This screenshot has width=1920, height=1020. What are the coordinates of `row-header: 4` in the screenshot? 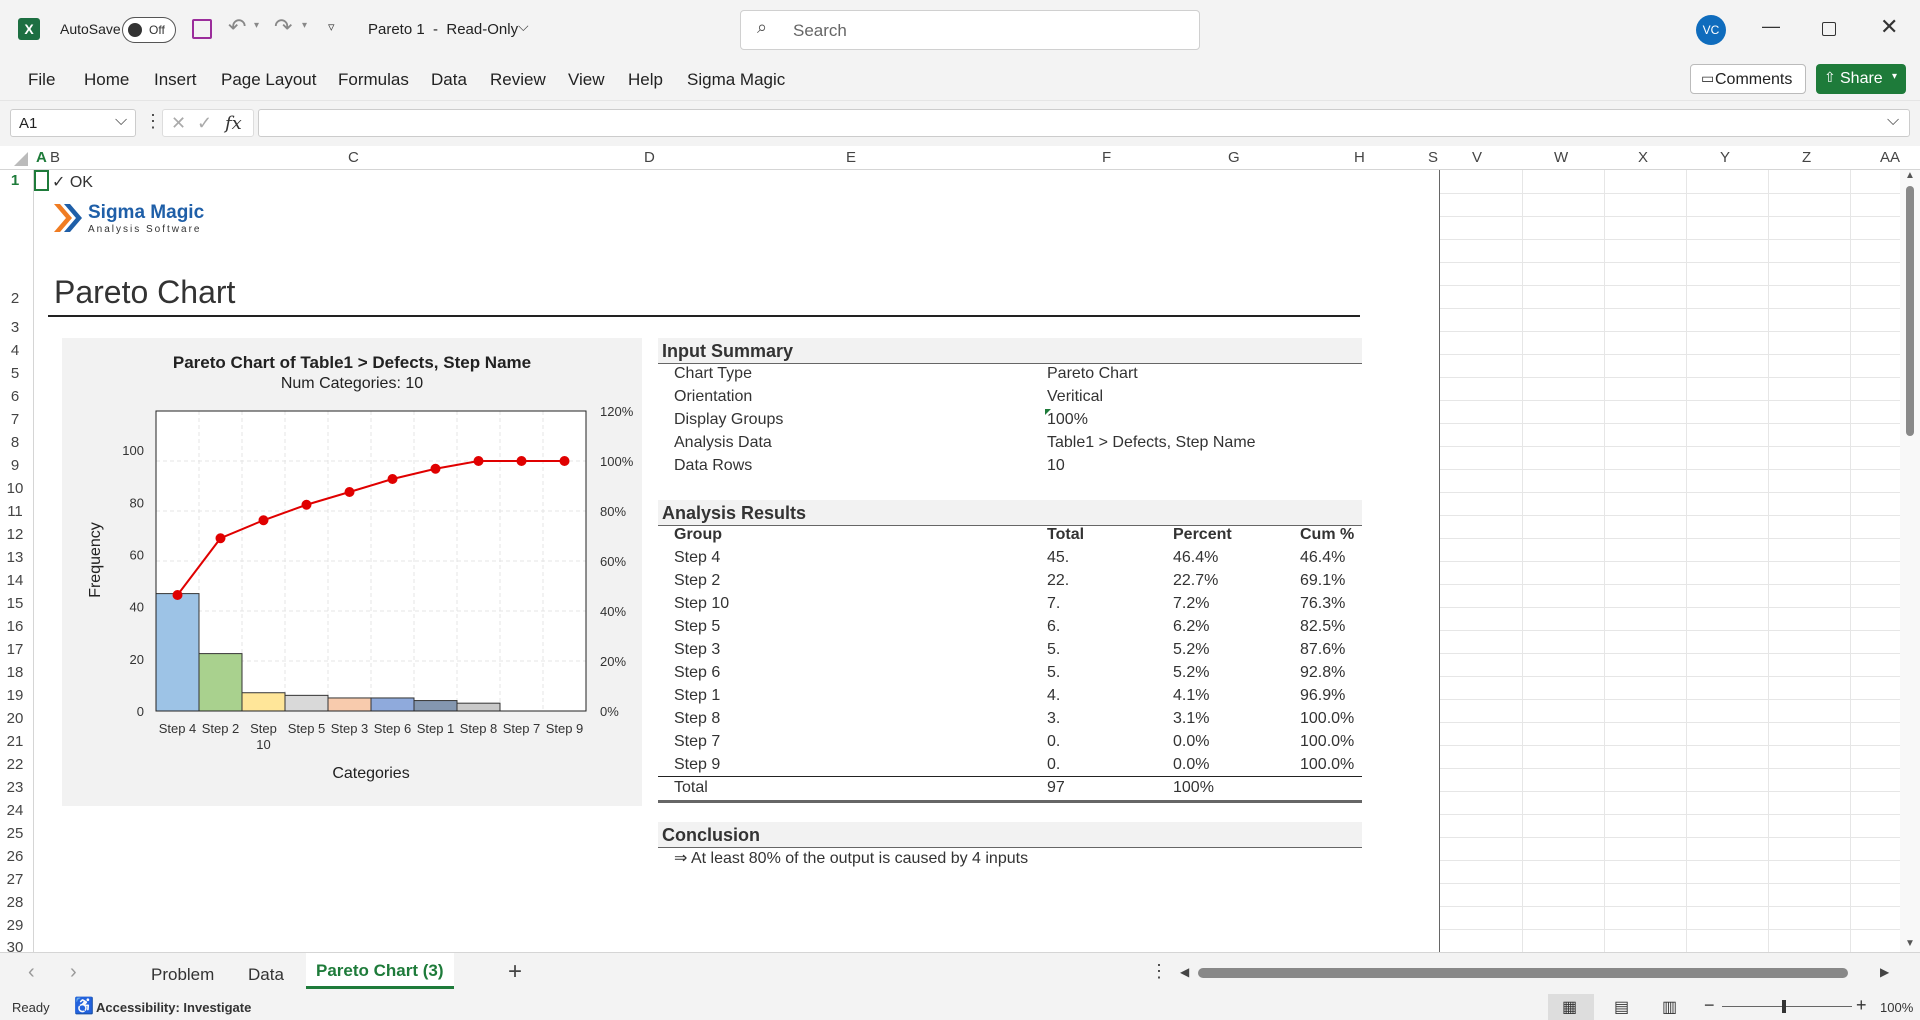 It's located at (15, 350).